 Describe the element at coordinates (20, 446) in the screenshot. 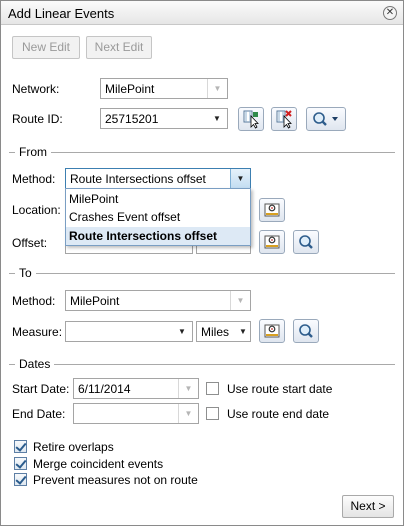

I see `retire-overlaps-checkbox` at that location.